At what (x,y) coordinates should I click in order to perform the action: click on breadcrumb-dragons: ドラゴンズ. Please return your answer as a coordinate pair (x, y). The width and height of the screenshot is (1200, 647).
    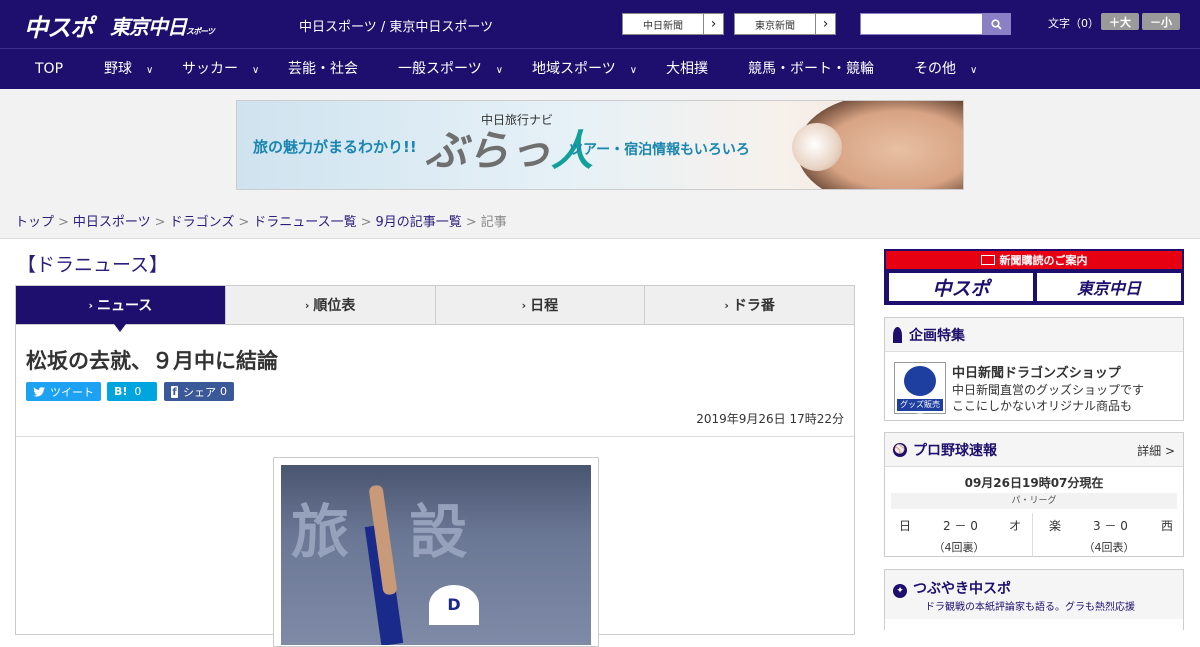
    Looking at the image, I should click on (202, 222).